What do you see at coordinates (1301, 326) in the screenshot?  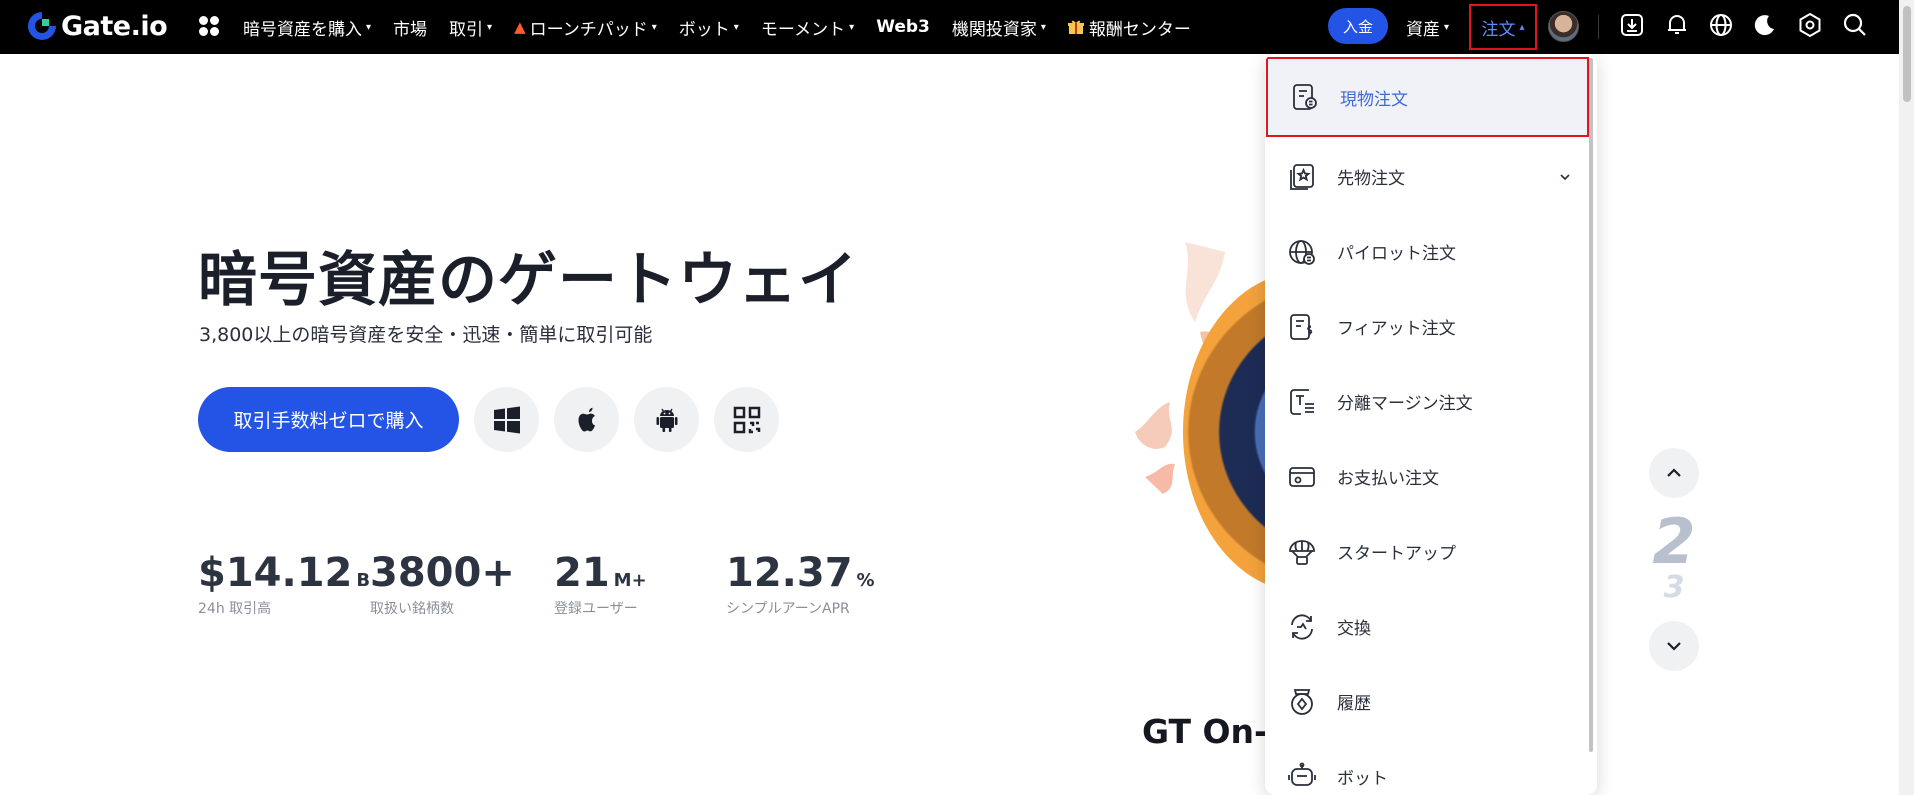 I see `fiat-order-icon` at bounding box center [1301, 326].